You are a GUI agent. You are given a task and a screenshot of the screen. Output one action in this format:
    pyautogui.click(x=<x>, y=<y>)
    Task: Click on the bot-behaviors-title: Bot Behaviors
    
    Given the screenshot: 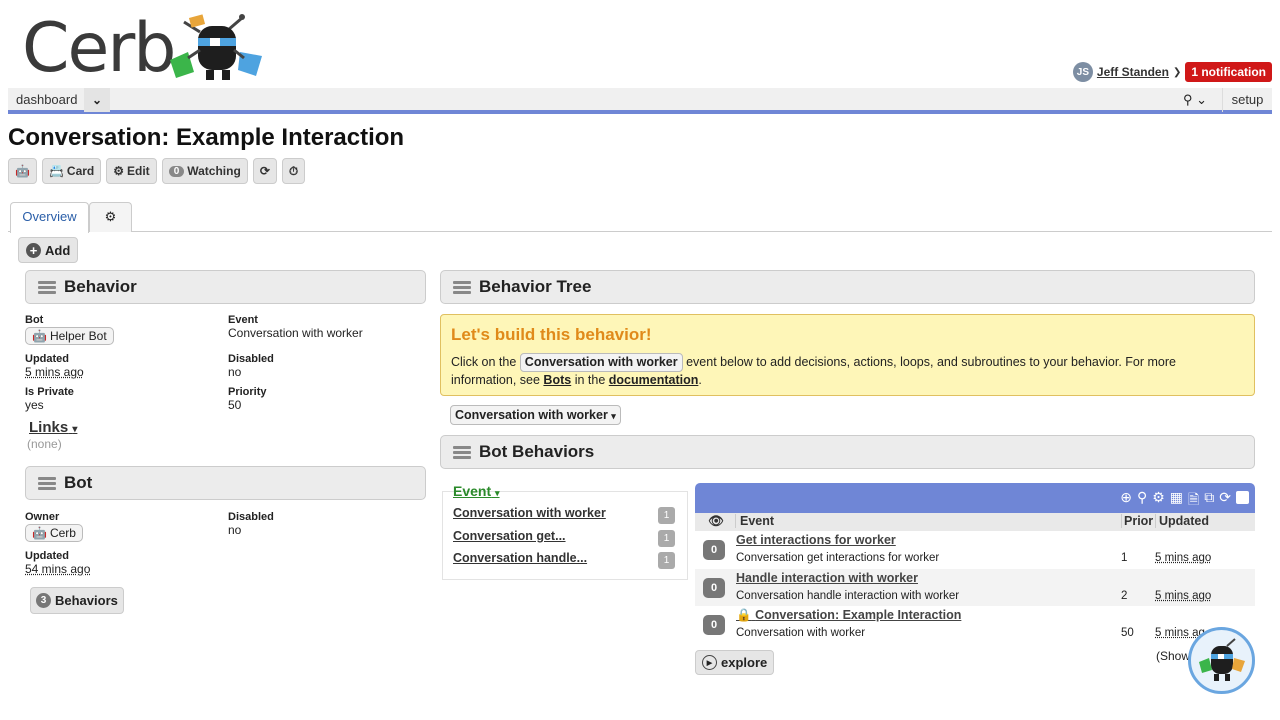 What is the action you would take?
    pyautogui.click(x=537, y=451)
    